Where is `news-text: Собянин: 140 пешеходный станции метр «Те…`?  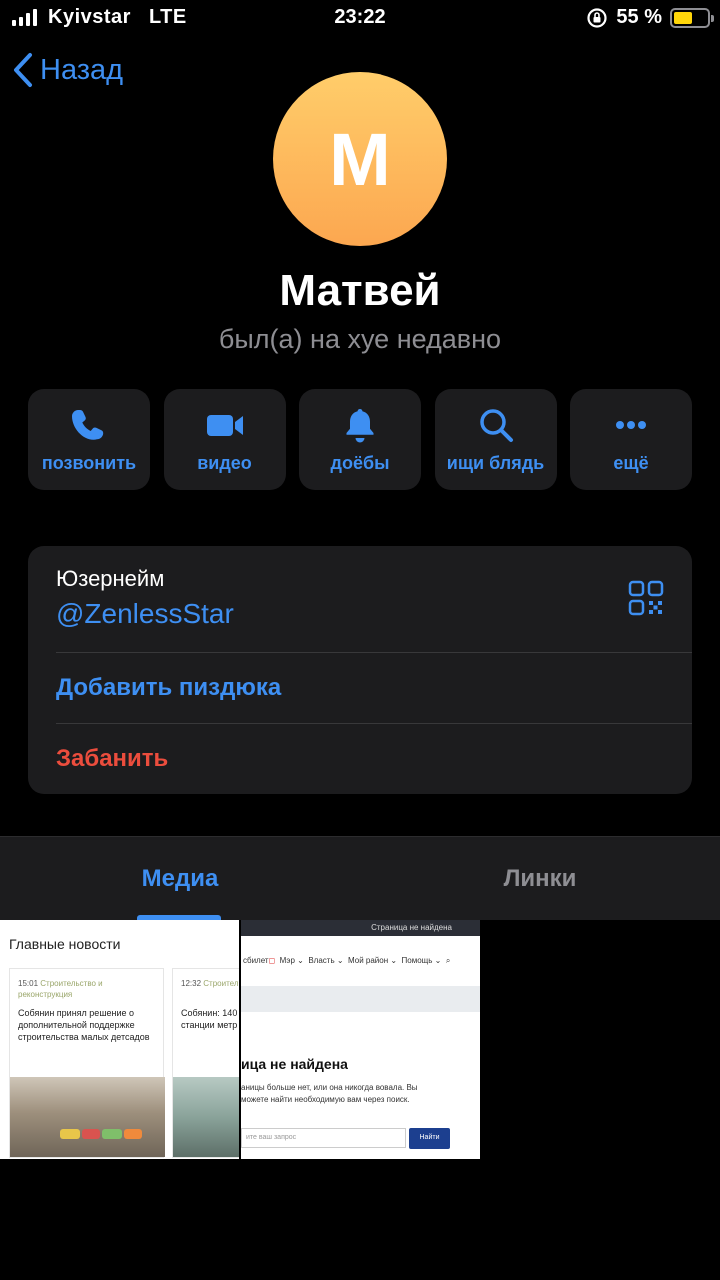
news-text: Собянин: 140 пешеходный станции метр «Те… is located at coordinates (210, 1019).